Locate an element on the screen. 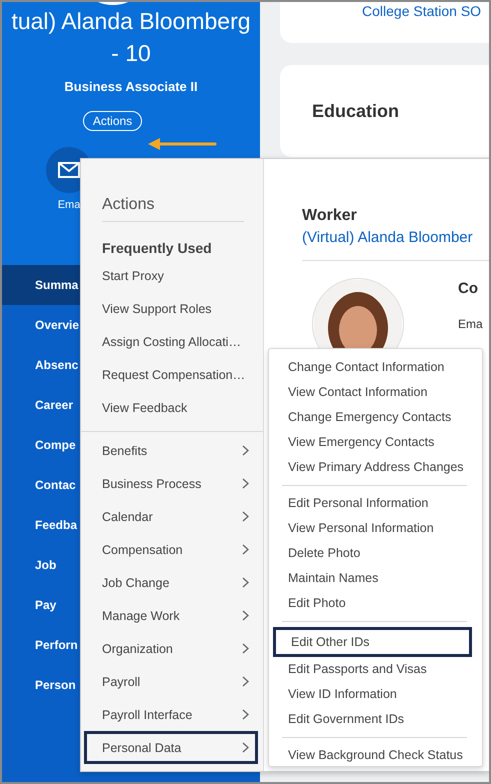 Image resolution: width=491 pixels, height=784 pixels. submenu-item: View ID Information is located at coordinates (375, 694).